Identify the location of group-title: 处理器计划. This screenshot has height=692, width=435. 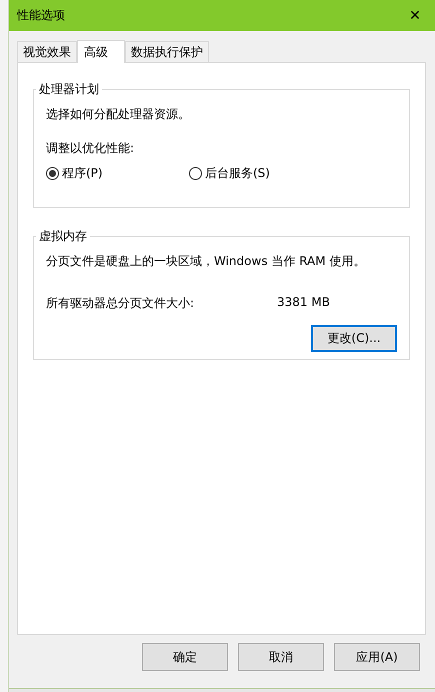
(69, 89).